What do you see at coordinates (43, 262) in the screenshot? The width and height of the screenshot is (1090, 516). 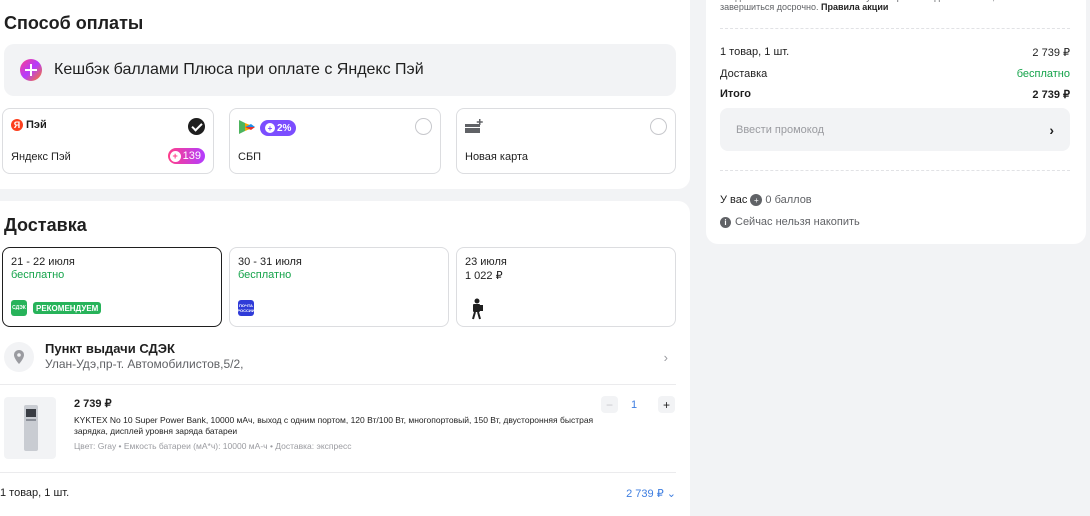 I see `delivery-date: 21 - 22 июля` at bounding box center [43, 262].